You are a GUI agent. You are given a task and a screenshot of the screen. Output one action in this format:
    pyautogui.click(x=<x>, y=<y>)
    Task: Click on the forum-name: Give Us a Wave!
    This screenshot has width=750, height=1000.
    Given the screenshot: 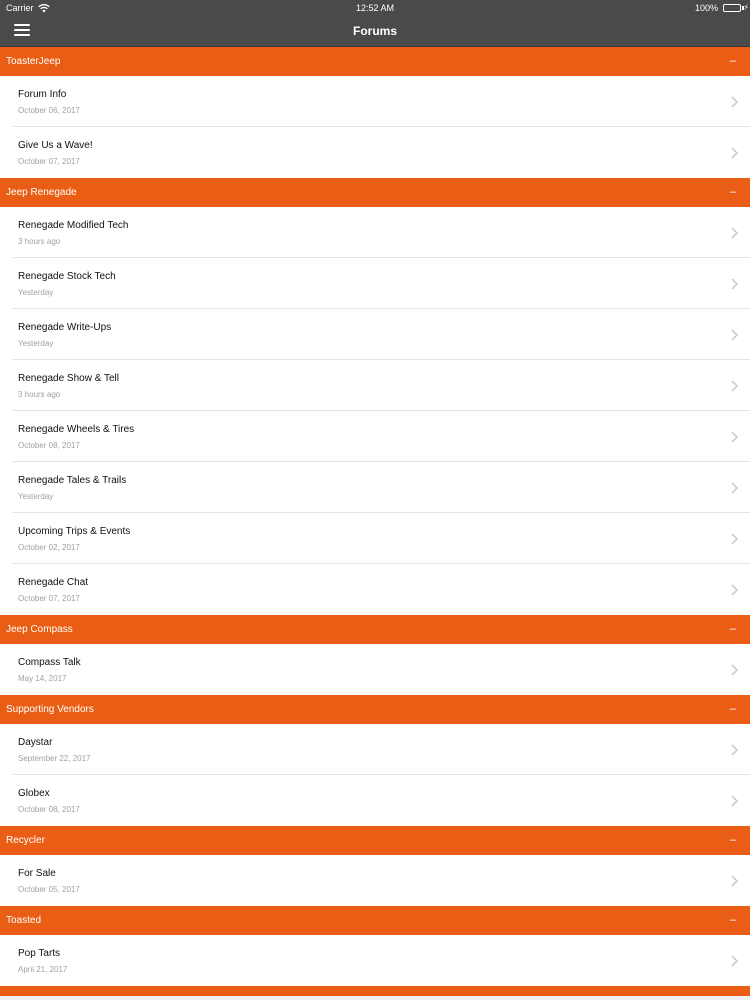 What is the action you would take?
    pyautogui.click(x=55, y=145)
    